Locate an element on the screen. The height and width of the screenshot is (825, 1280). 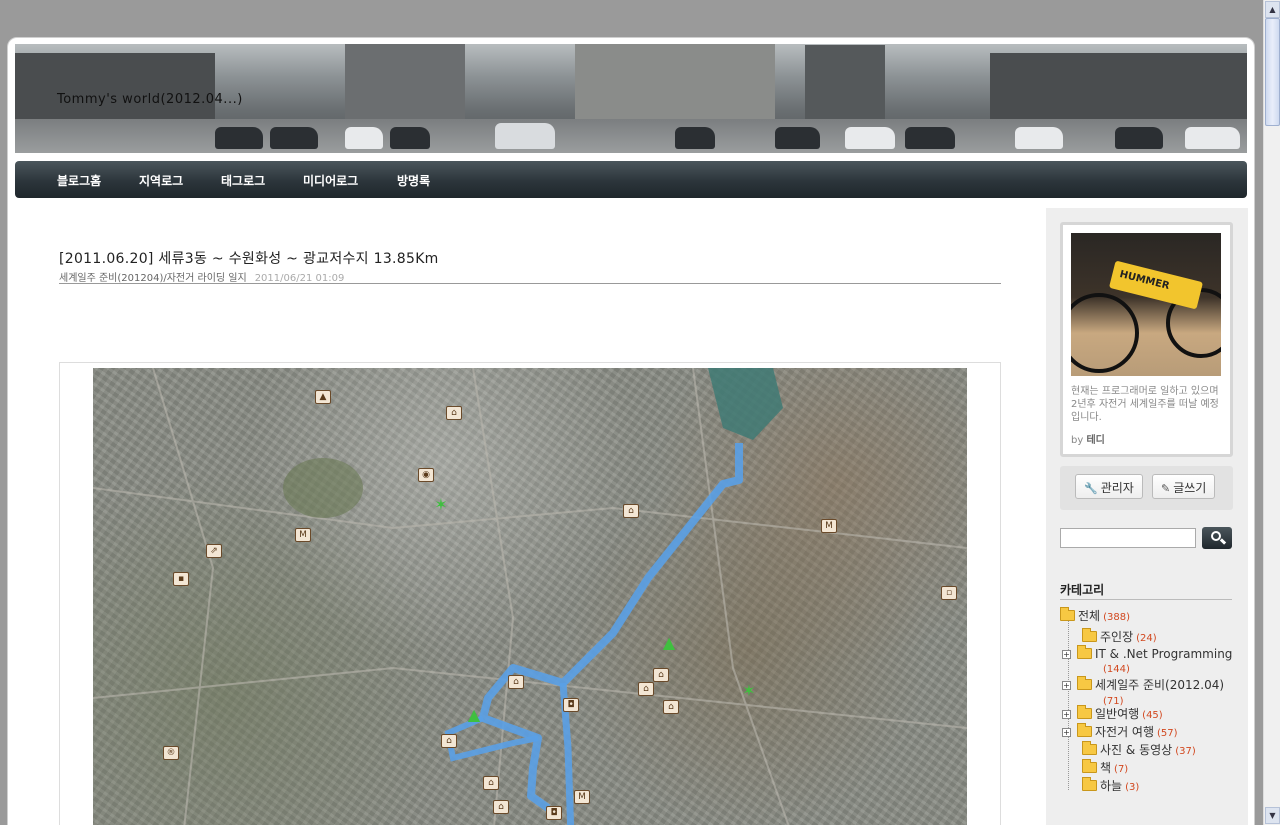
category-item-photo-video: 사진 & 동영상 (37) is located at coordinates (1168, 749).